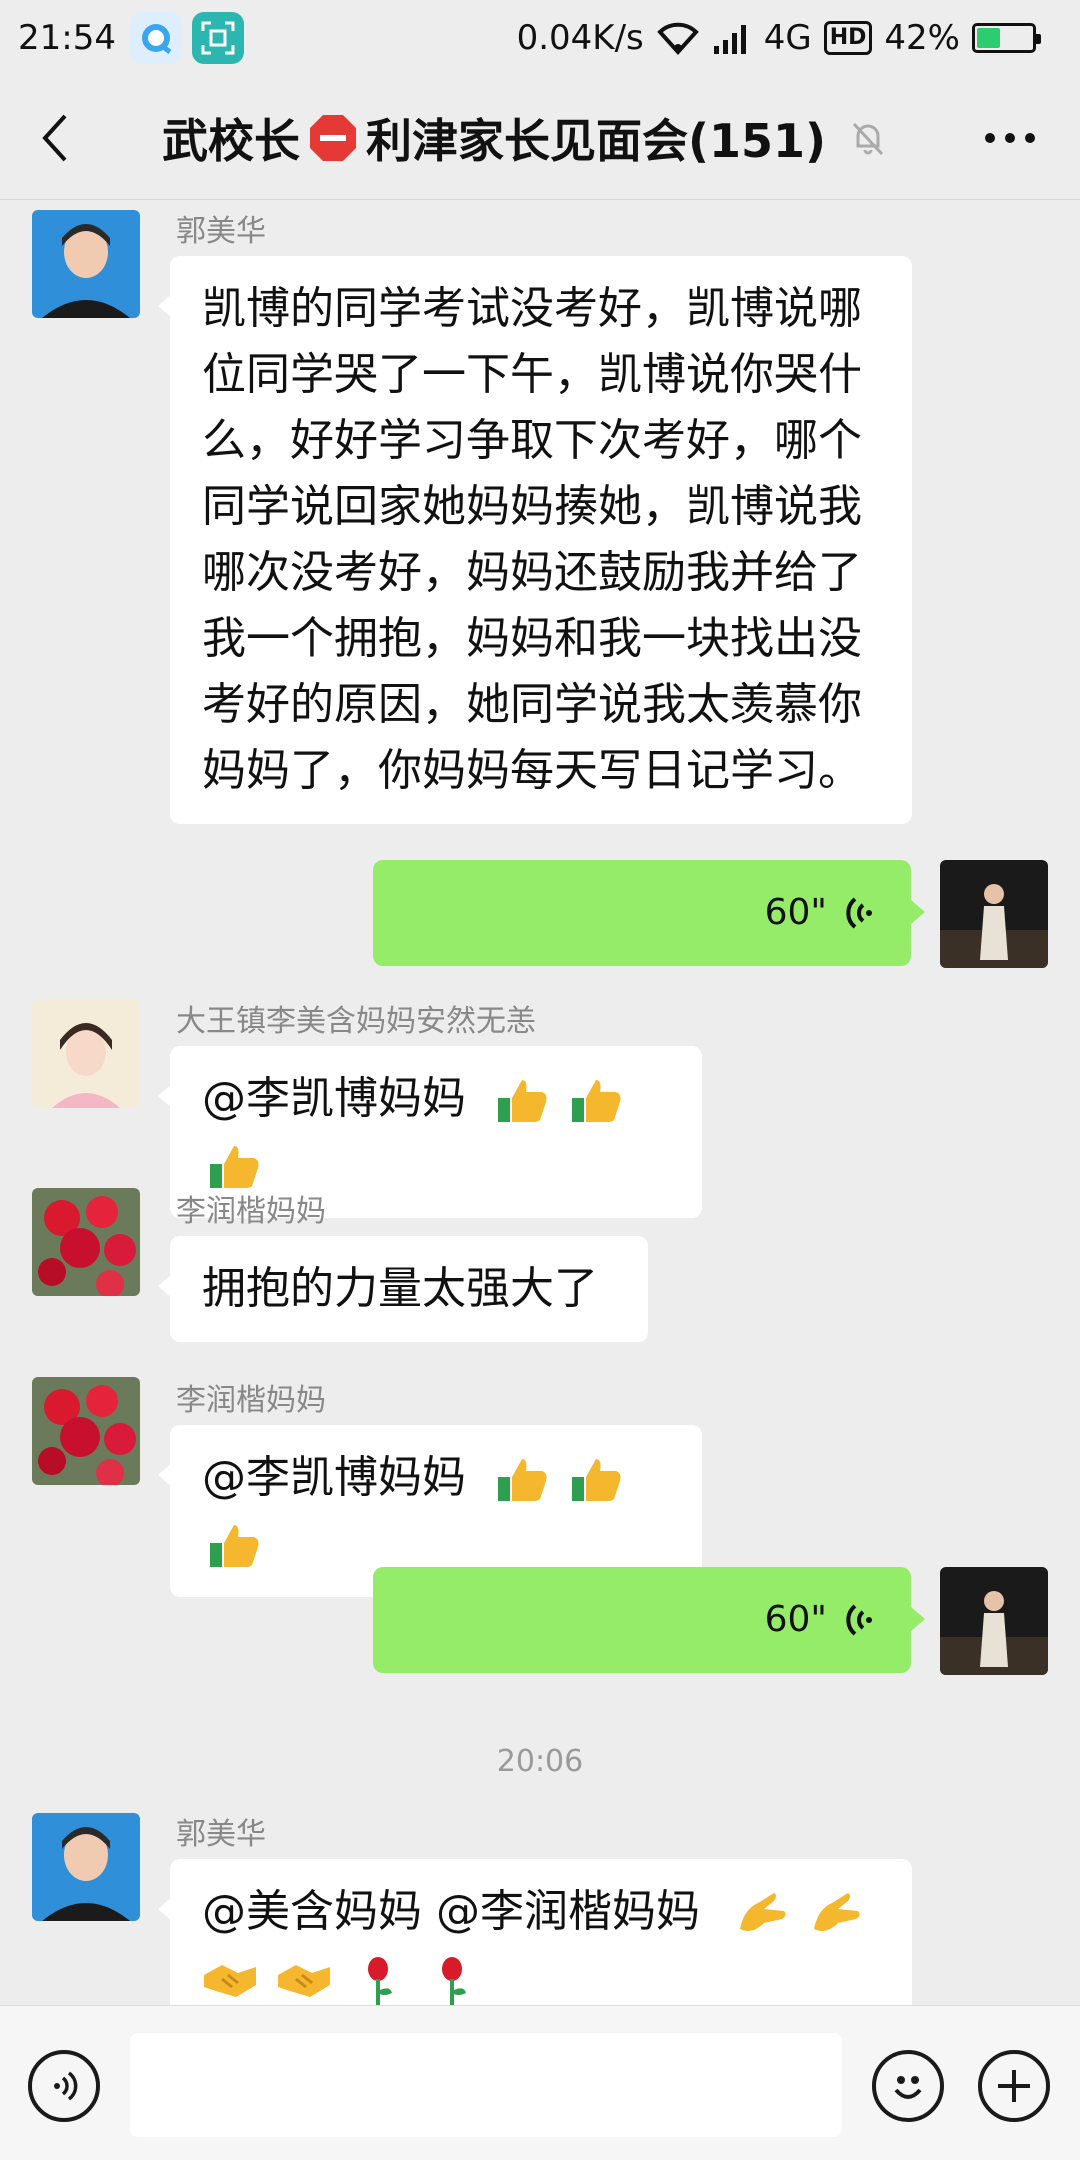 This screenshot has width=1080, height=2160. What do you see at coordinates (356, 1021) in the screenshot?
I see `sender-name: 大王镇李美含妈妈安然无恙` at bounding box center [356, 1021].